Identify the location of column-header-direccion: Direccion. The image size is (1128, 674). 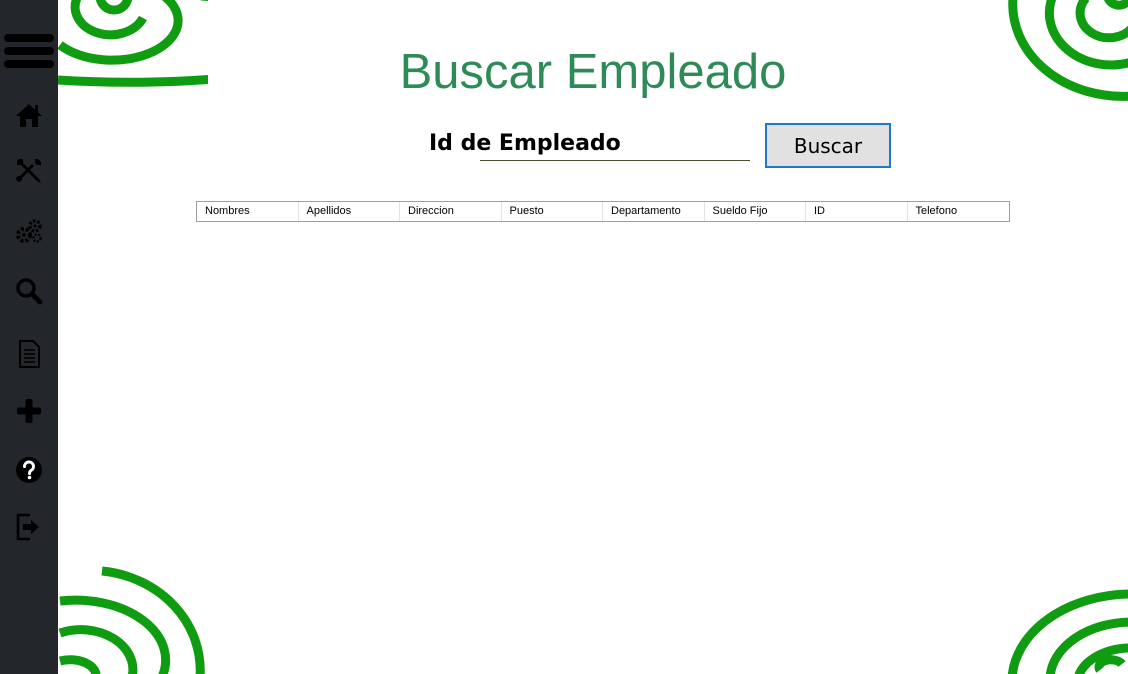
(451, 211).